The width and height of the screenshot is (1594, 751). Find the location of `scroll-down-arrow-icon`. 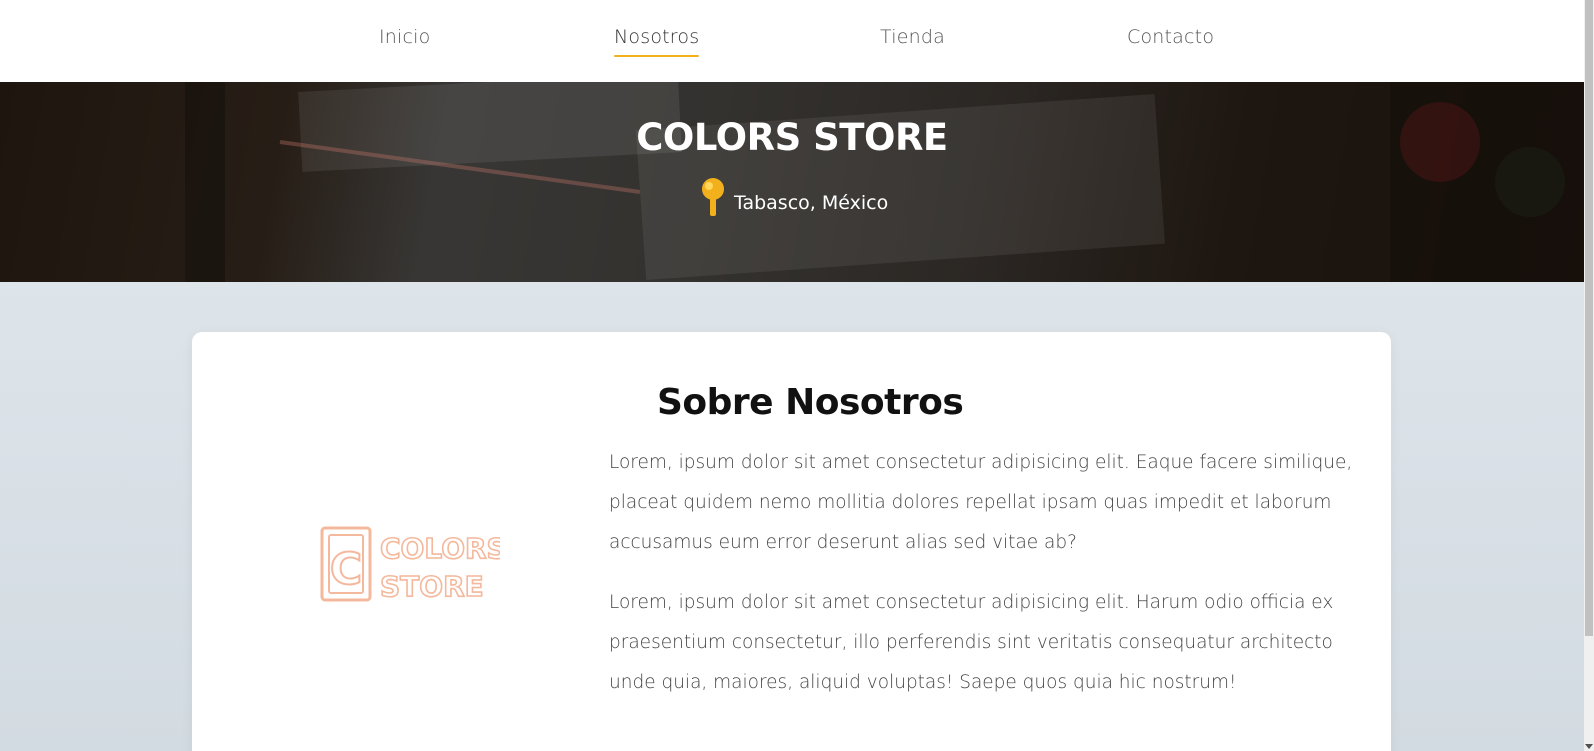

scroll-down-arrow-icon is located at coordinates (1589, 746).